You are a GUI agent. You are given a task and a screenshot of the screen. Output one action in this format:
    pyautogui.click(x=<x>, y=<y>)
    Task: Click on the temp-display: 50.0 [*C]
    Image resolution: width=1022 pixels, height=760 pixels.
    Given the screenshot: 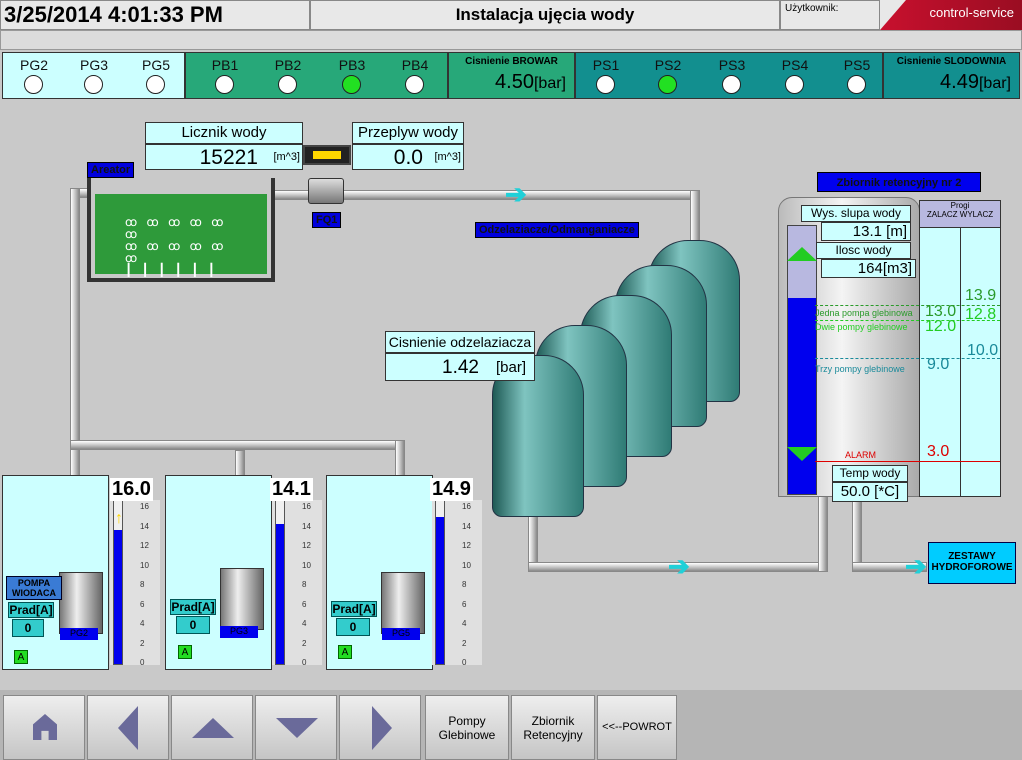 What is the action you would take?
    pyautogui.click(x=870, y=492)
    